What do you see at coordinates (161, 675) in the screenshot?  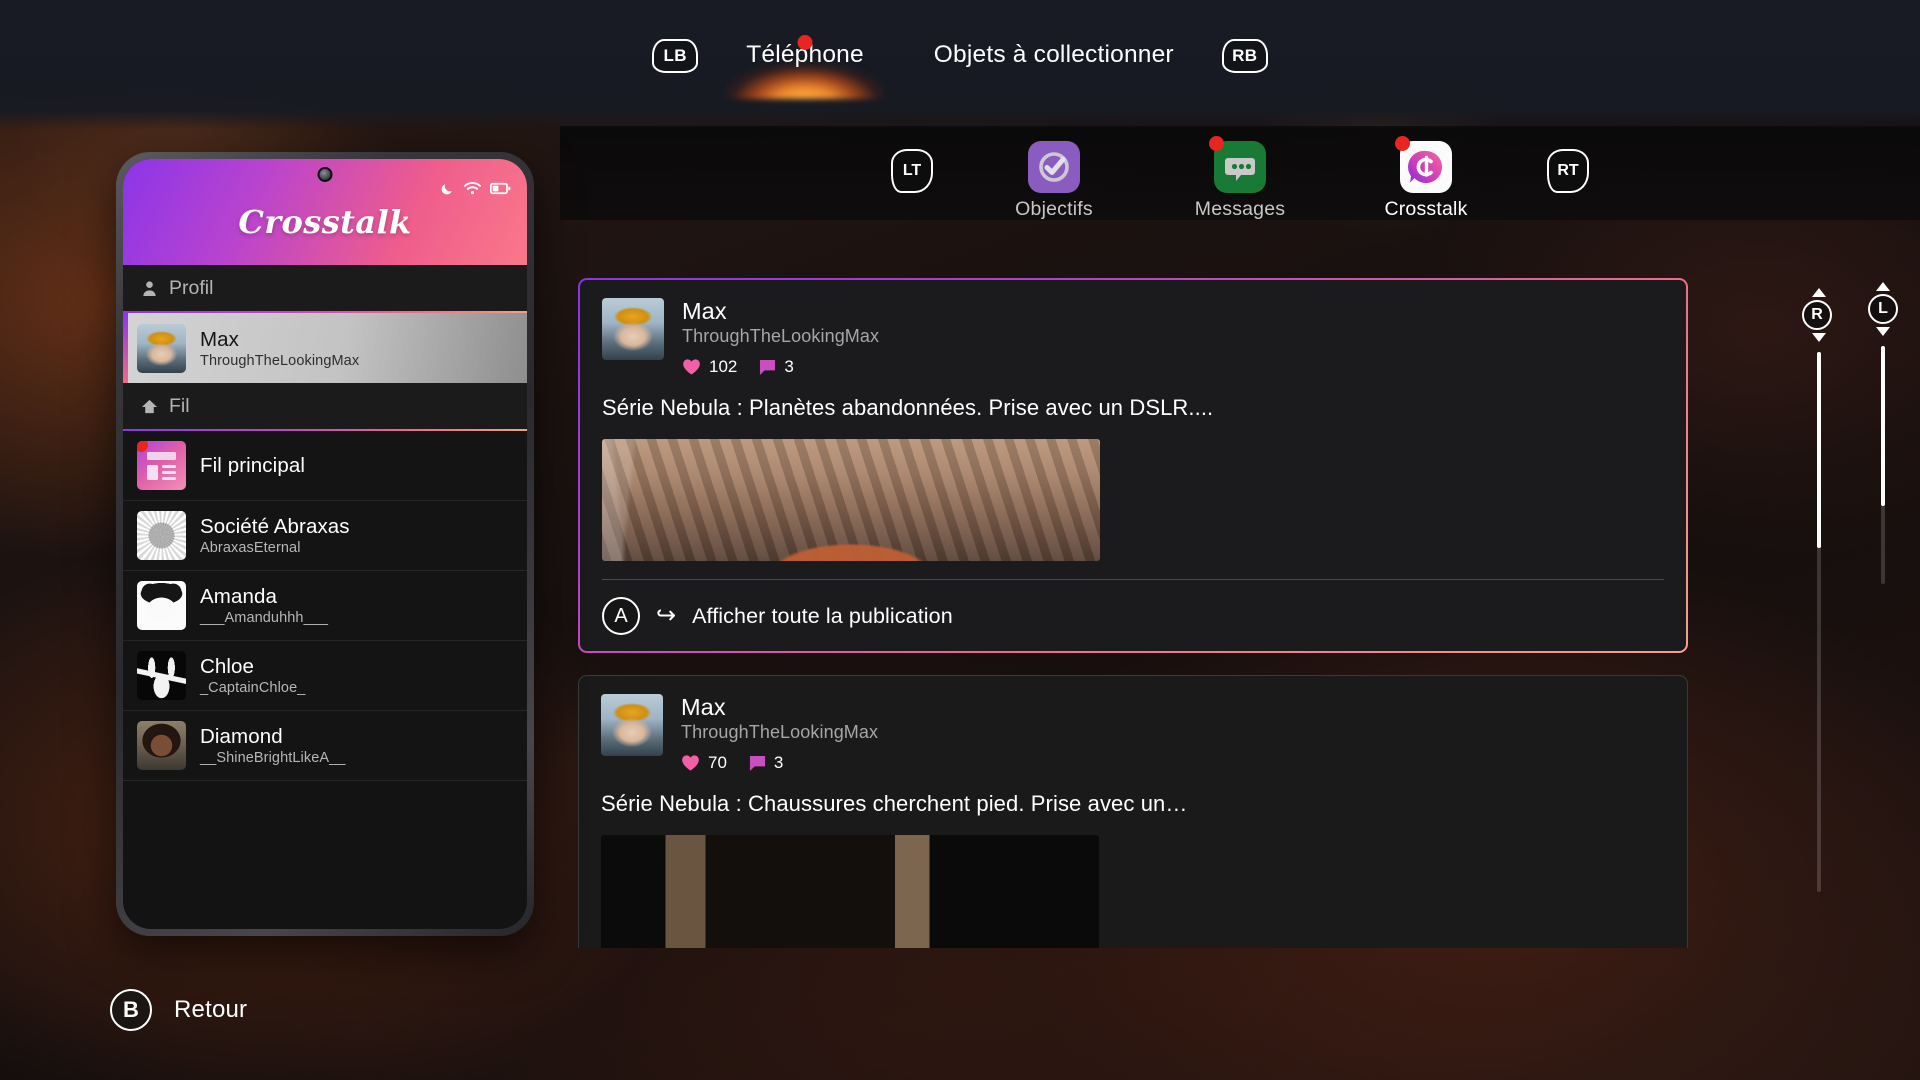 I see `chloe-avatar` at bounding box center [161, 675].